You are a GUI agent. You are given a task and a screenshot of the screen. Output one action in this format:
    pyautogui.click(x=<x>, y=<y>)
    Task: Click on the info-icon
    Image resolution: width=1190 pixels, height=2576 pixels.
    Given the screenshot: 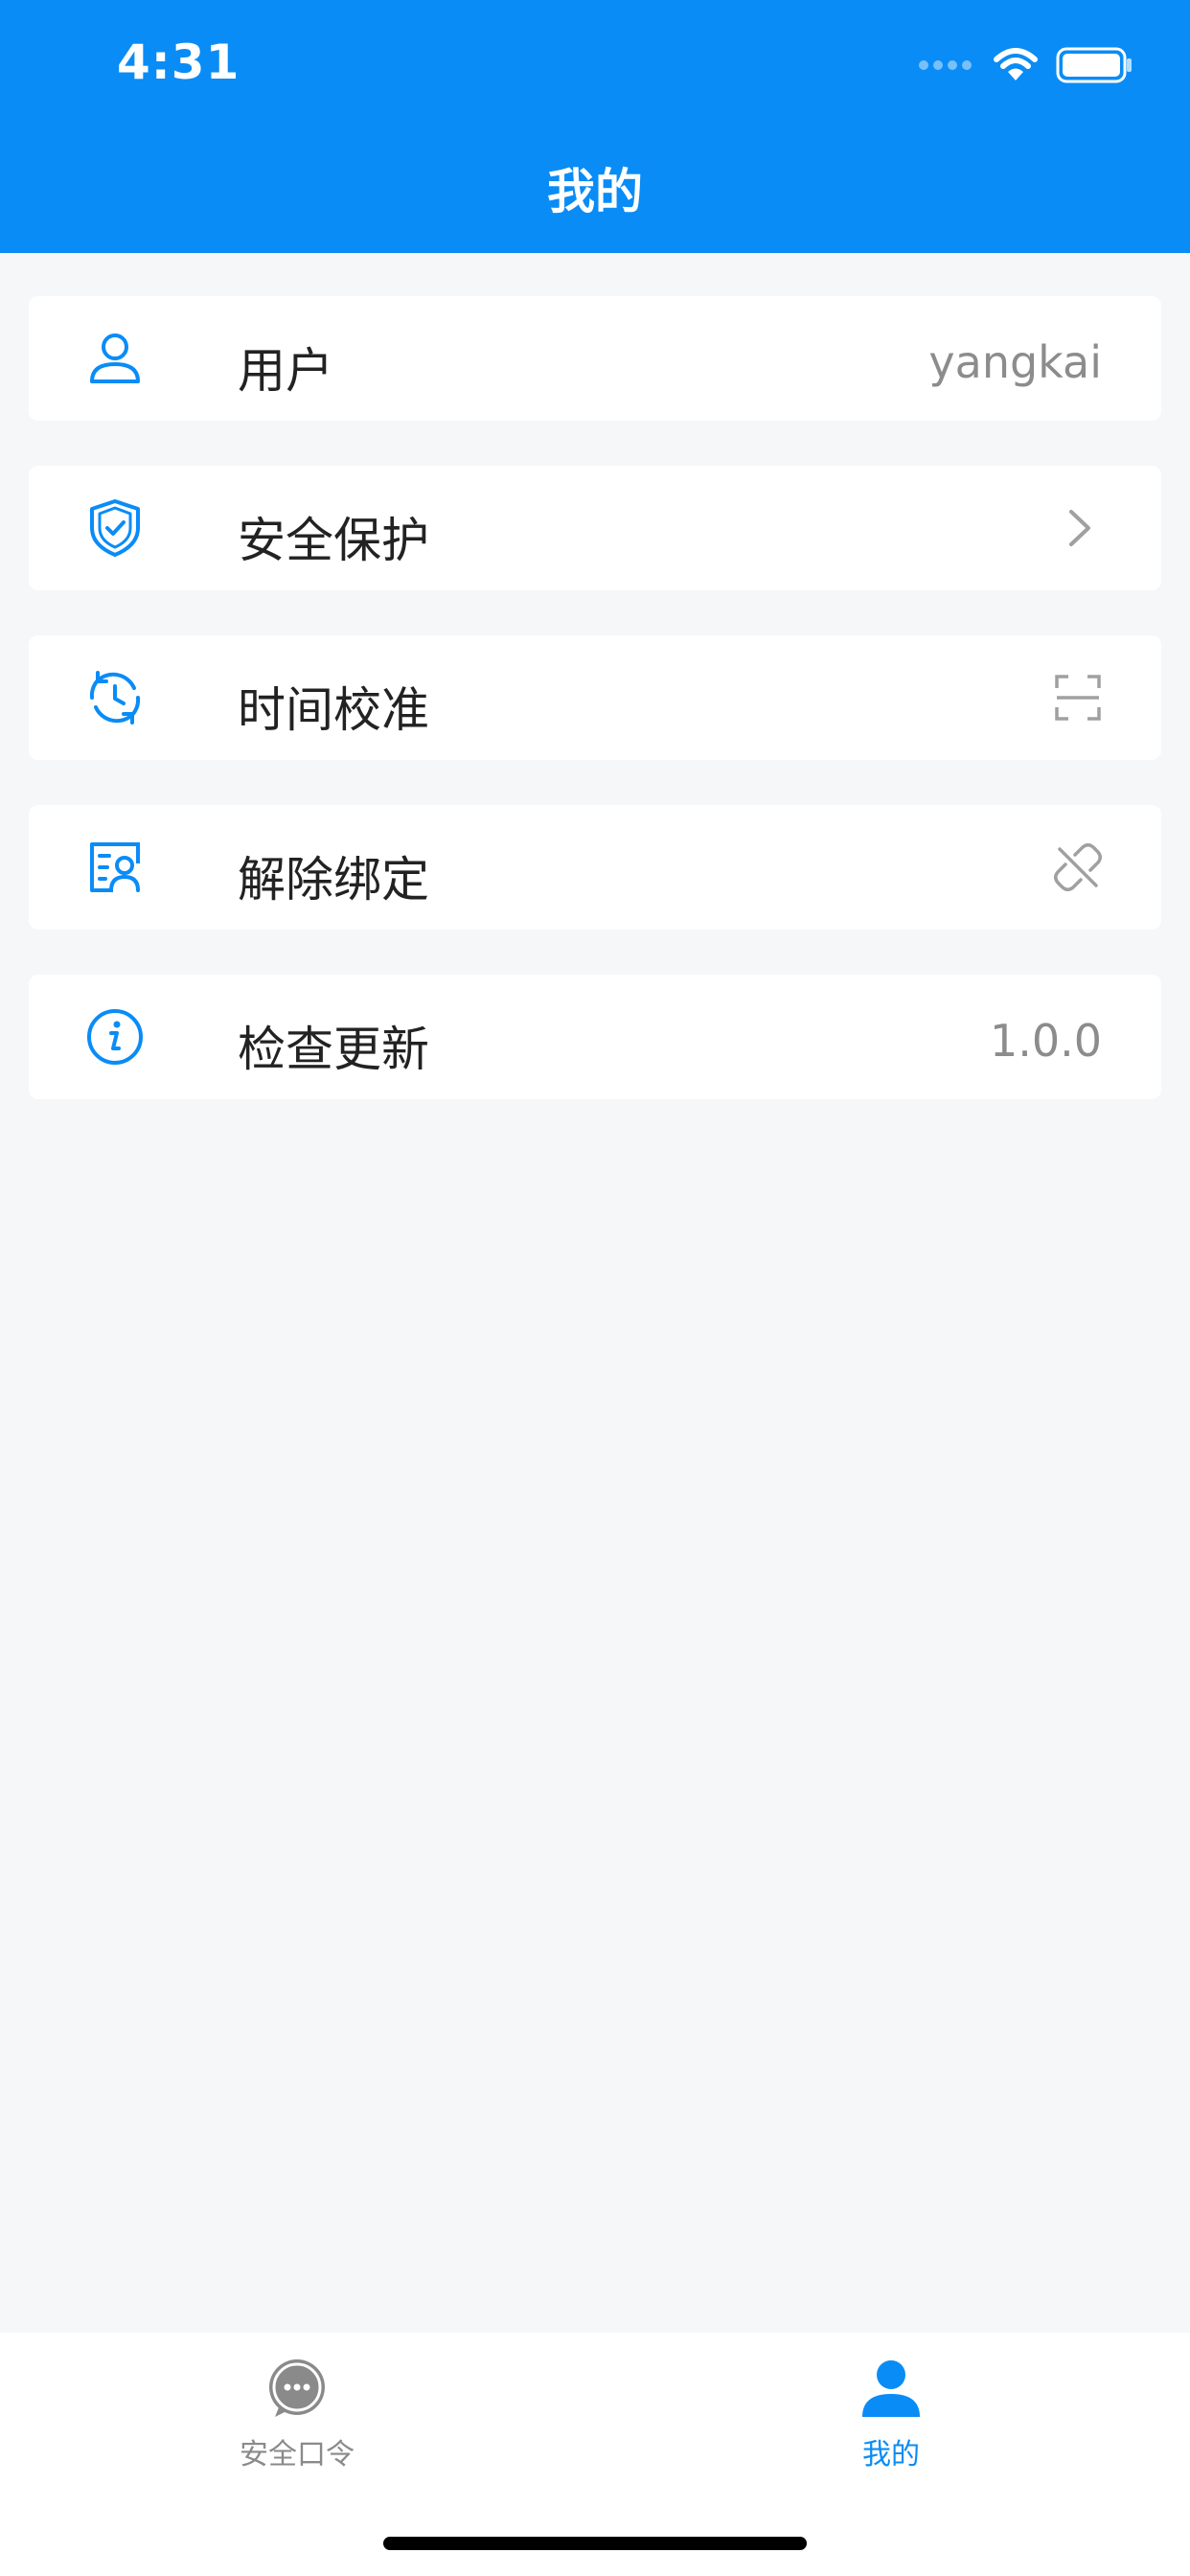 What is the action you would take?
    pyautogui.click(x=115, y=1037)
    